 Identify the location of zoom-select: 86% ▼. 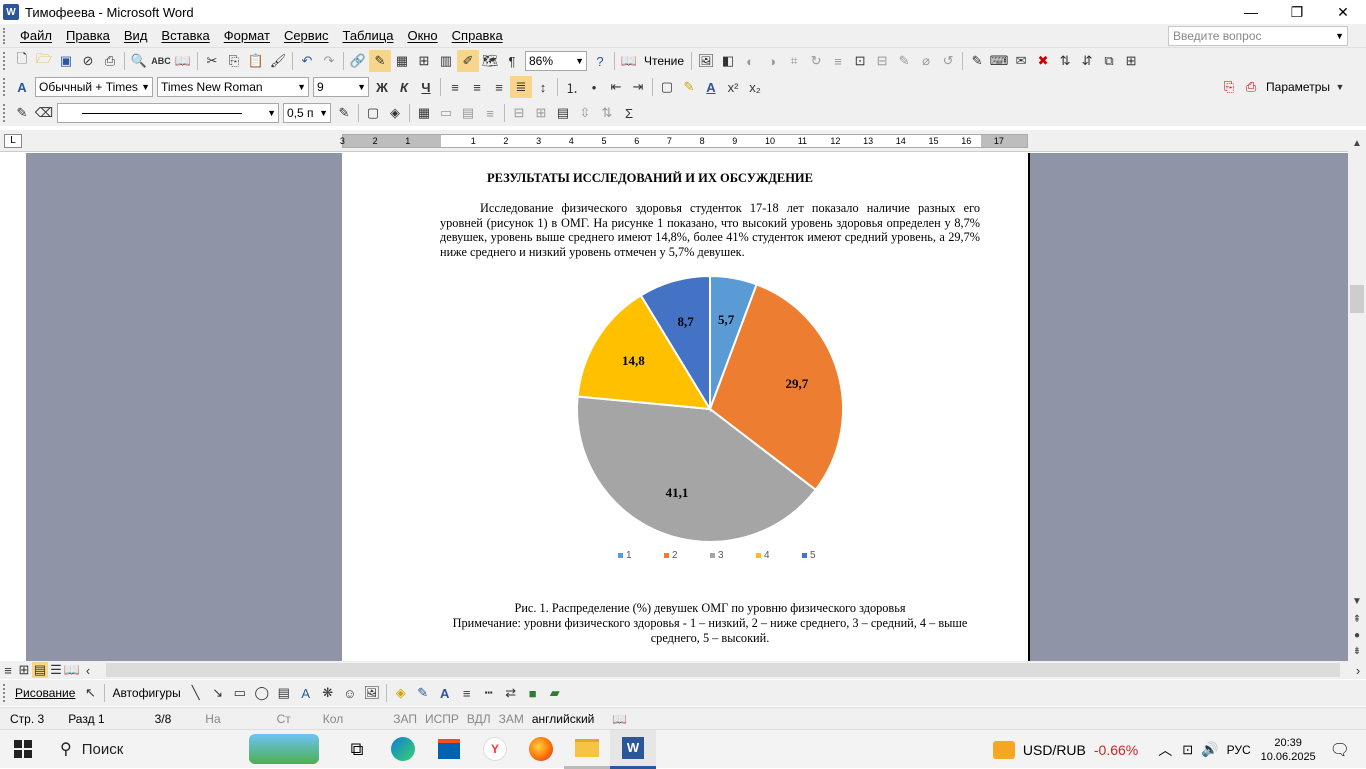
(556, 61).